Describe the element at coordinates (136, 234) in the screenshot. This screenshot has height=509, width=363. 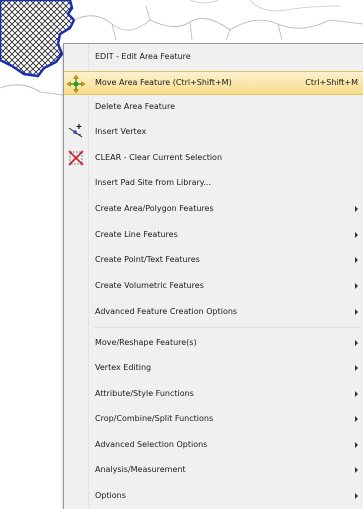
I see `menu-item-label: Create Line Features` at that location.